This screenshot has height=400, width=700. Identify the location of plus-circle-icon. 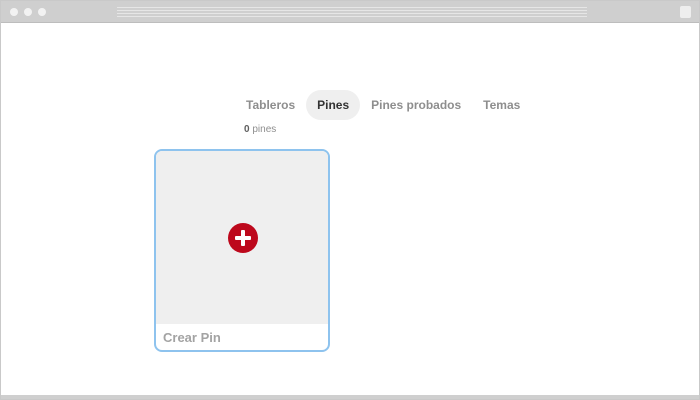
(243, 238).